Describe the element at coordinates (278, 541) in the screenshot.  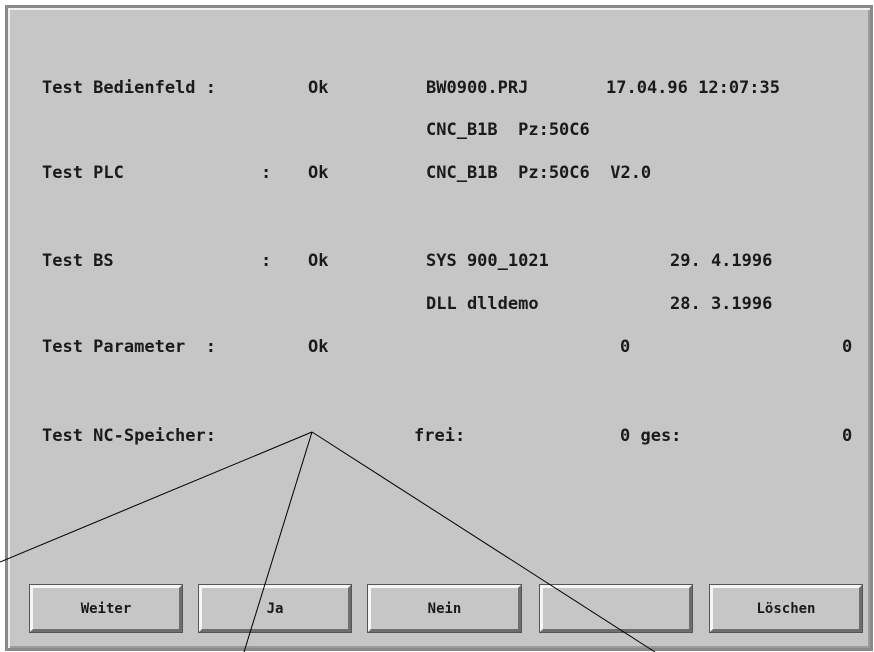
I see `callout-line-middle` at that location.